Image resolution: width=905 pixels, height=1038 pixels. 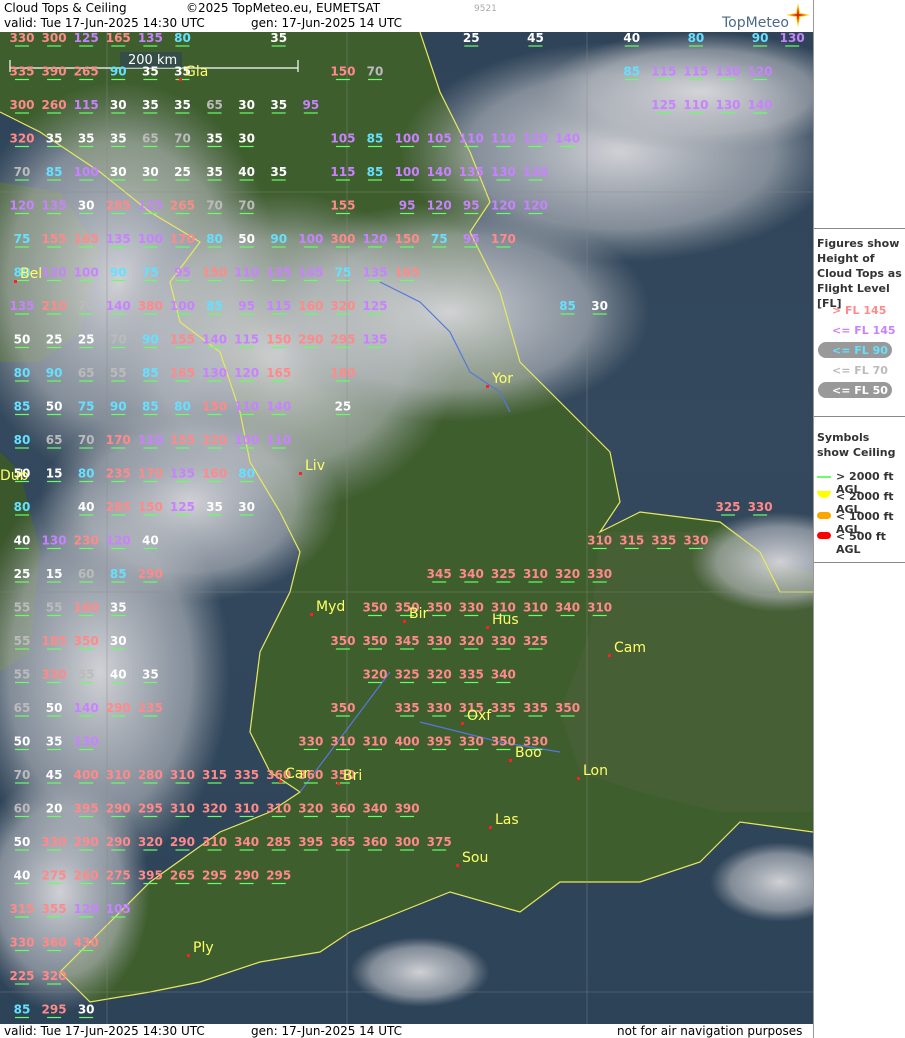 I want to click on flight-level-label: 15, so click(x=54, y=474).